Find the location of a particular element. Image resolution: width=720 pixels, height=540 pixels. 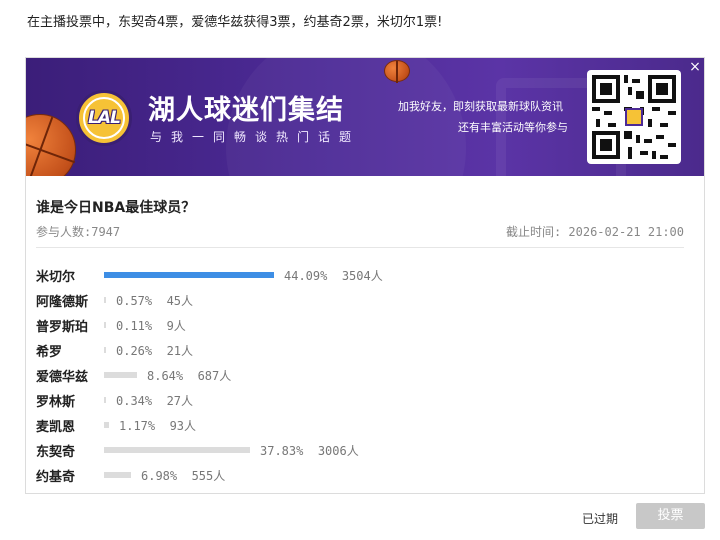

option-percent: 1.17% is located at coordinates (137, 426).